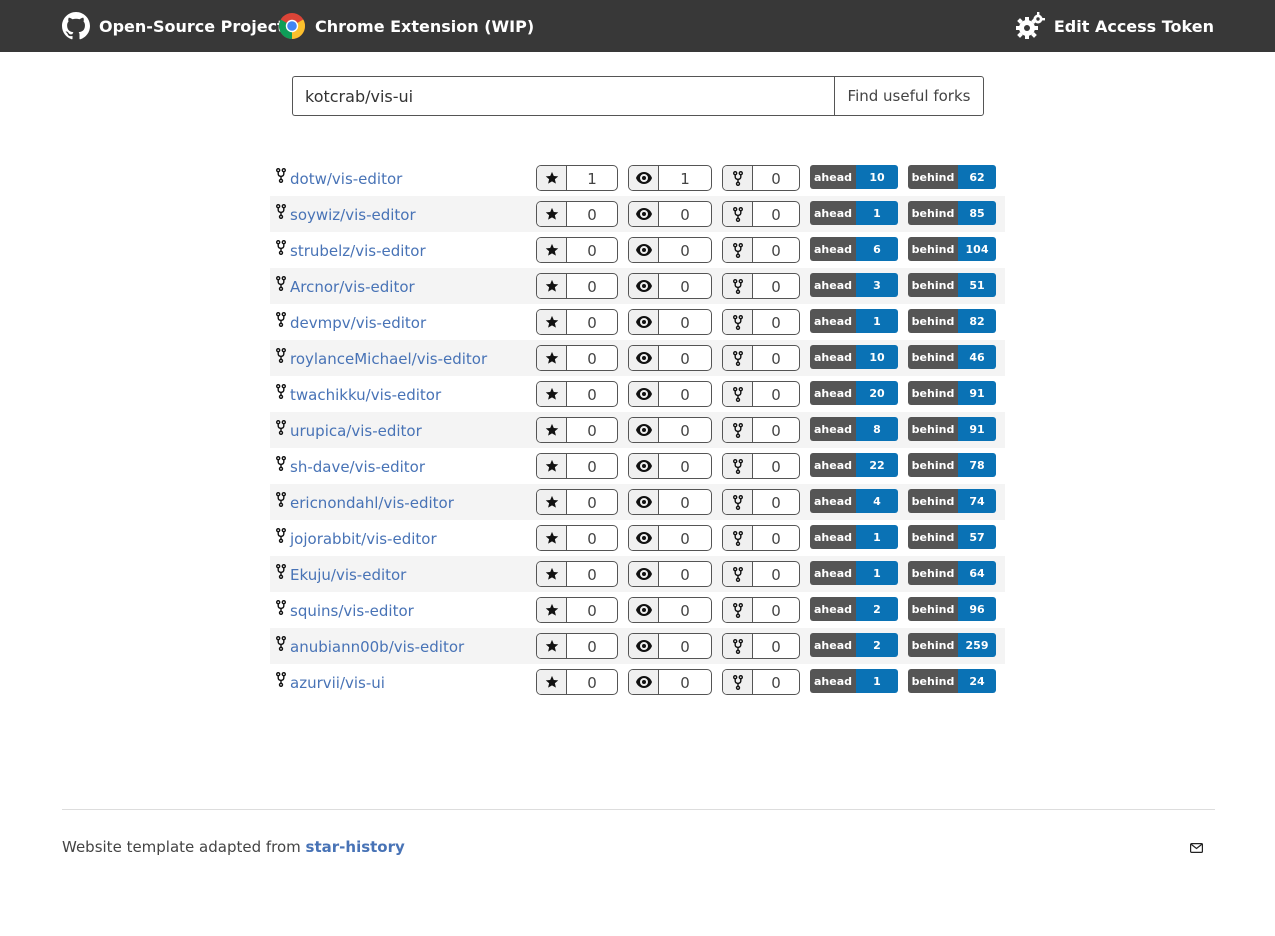 The height and width of the screenshot is (936, 1275). Describe the element at coordinates (952, 573) in the screenshot. I see `behind-badge: behind 64` at that location.